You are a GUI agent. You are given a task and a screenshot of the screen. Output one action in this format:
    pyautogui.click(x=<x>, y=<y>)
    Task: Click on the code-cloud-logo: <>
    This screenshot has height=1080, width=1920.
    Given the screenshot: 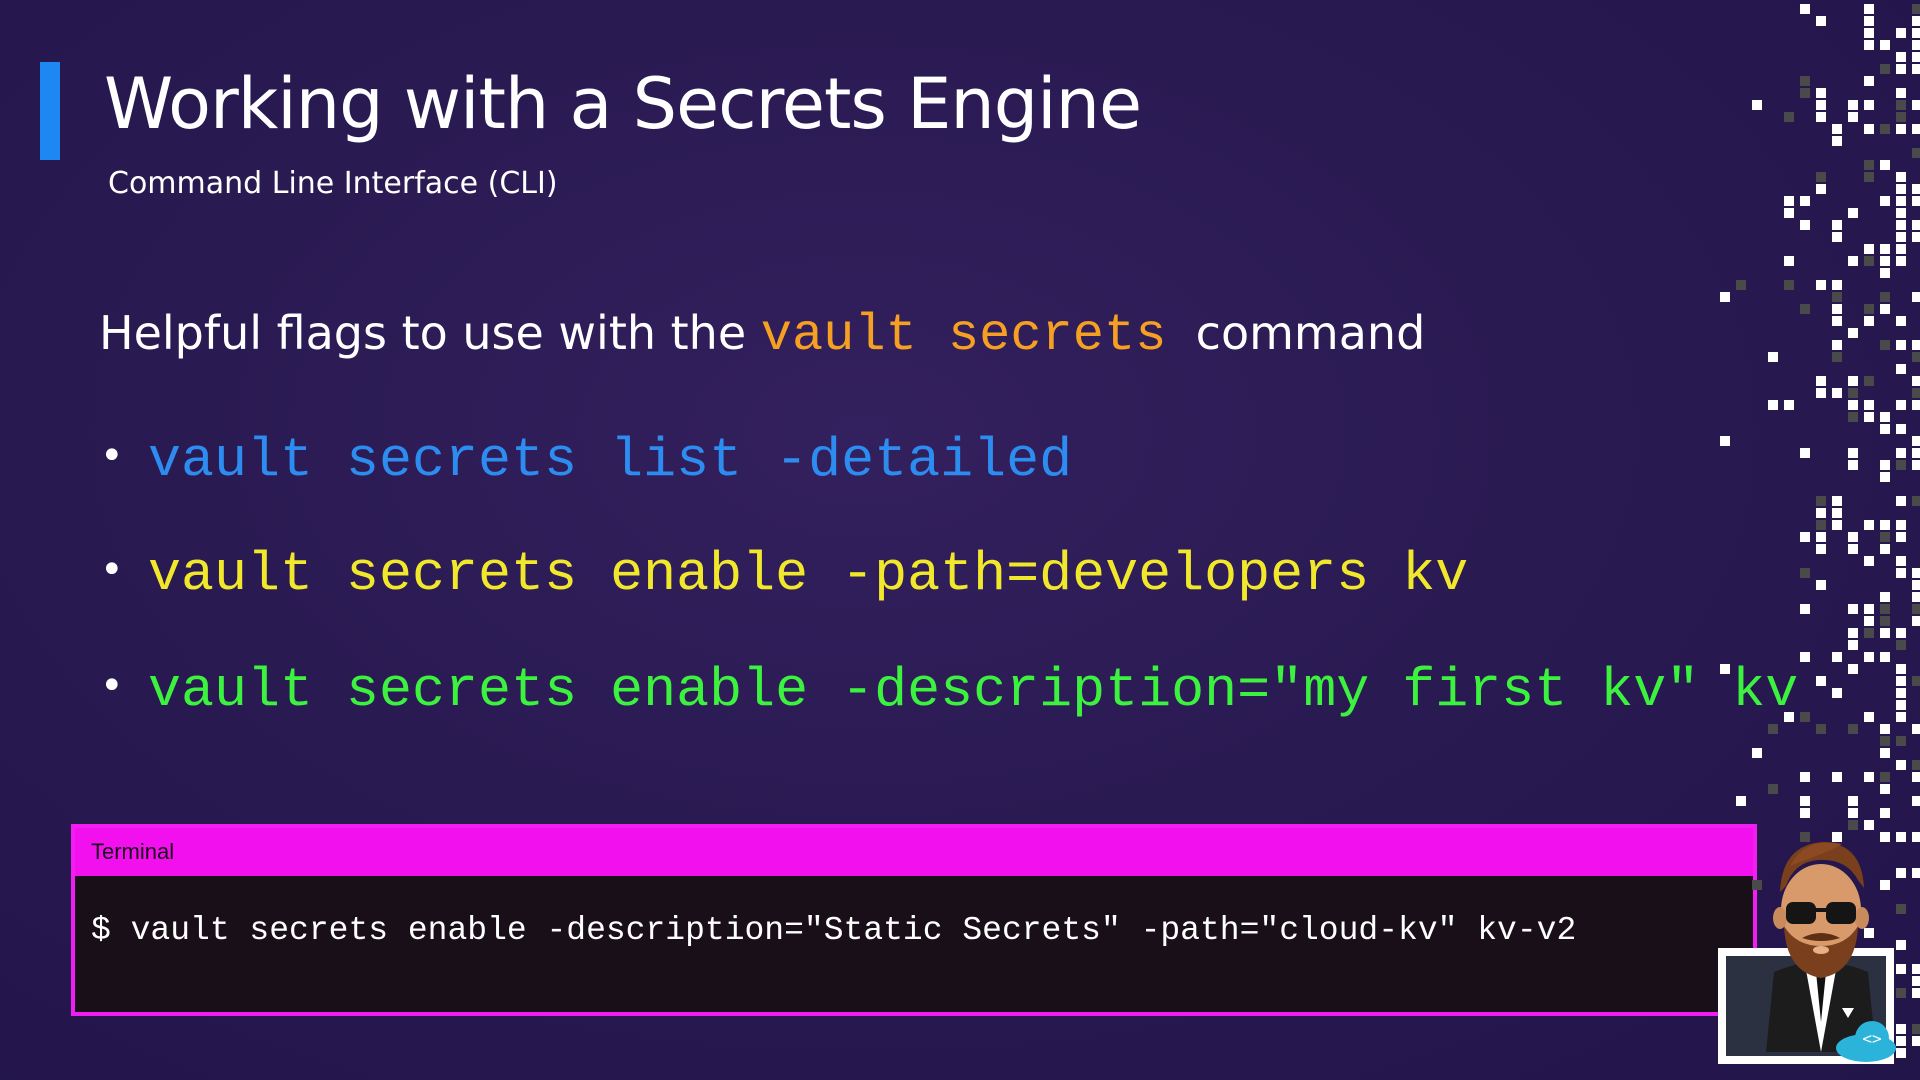 What is the action you would take?
    pyautogui.click(x=1866, y=1041)
    